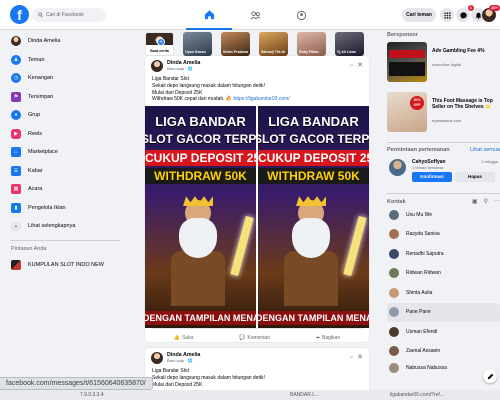 This screenshot has width=500, height=400. What do you see at coordinates (44, 41) in the screenshot?
I see `sidebar-item-label: Dinda Amelia` at bounding box center [44, 41].